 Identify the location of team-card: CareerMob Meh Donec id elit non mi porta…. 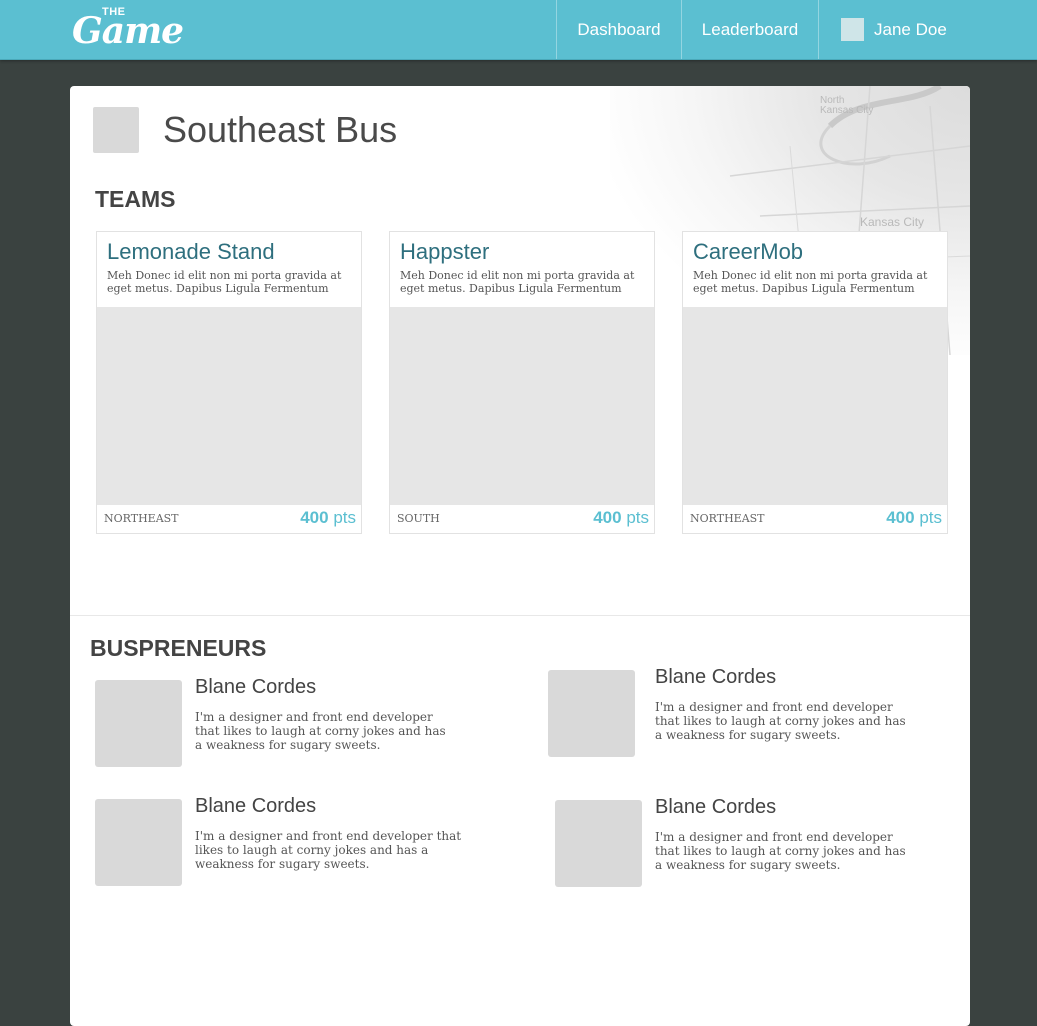
(815, 382).